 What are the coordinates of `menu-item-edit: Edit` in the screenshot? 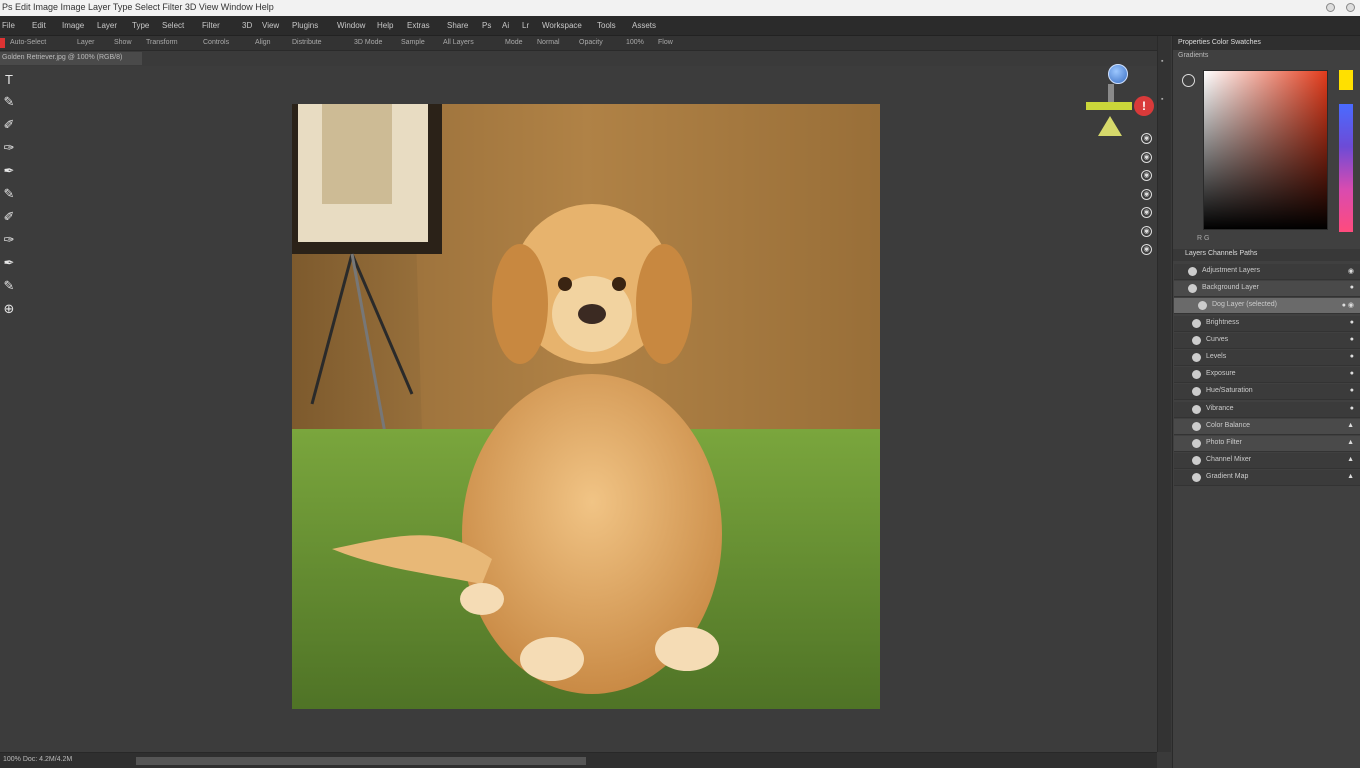 It's located at (39, 25).